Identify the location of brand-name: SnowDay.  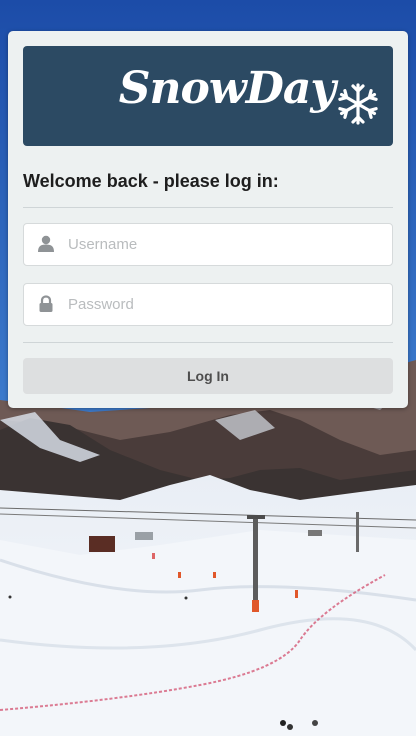
(227, 88).